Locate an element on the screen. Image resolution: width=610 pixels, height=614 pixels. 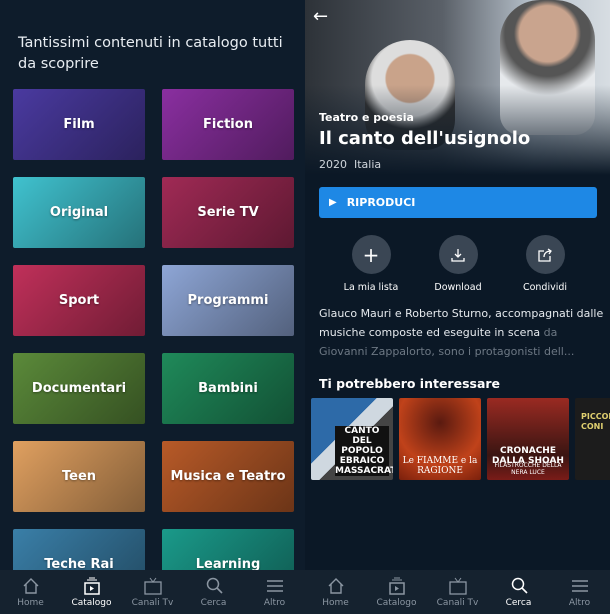
back-arrow-icon: ← is located at coordinates (320, 16).